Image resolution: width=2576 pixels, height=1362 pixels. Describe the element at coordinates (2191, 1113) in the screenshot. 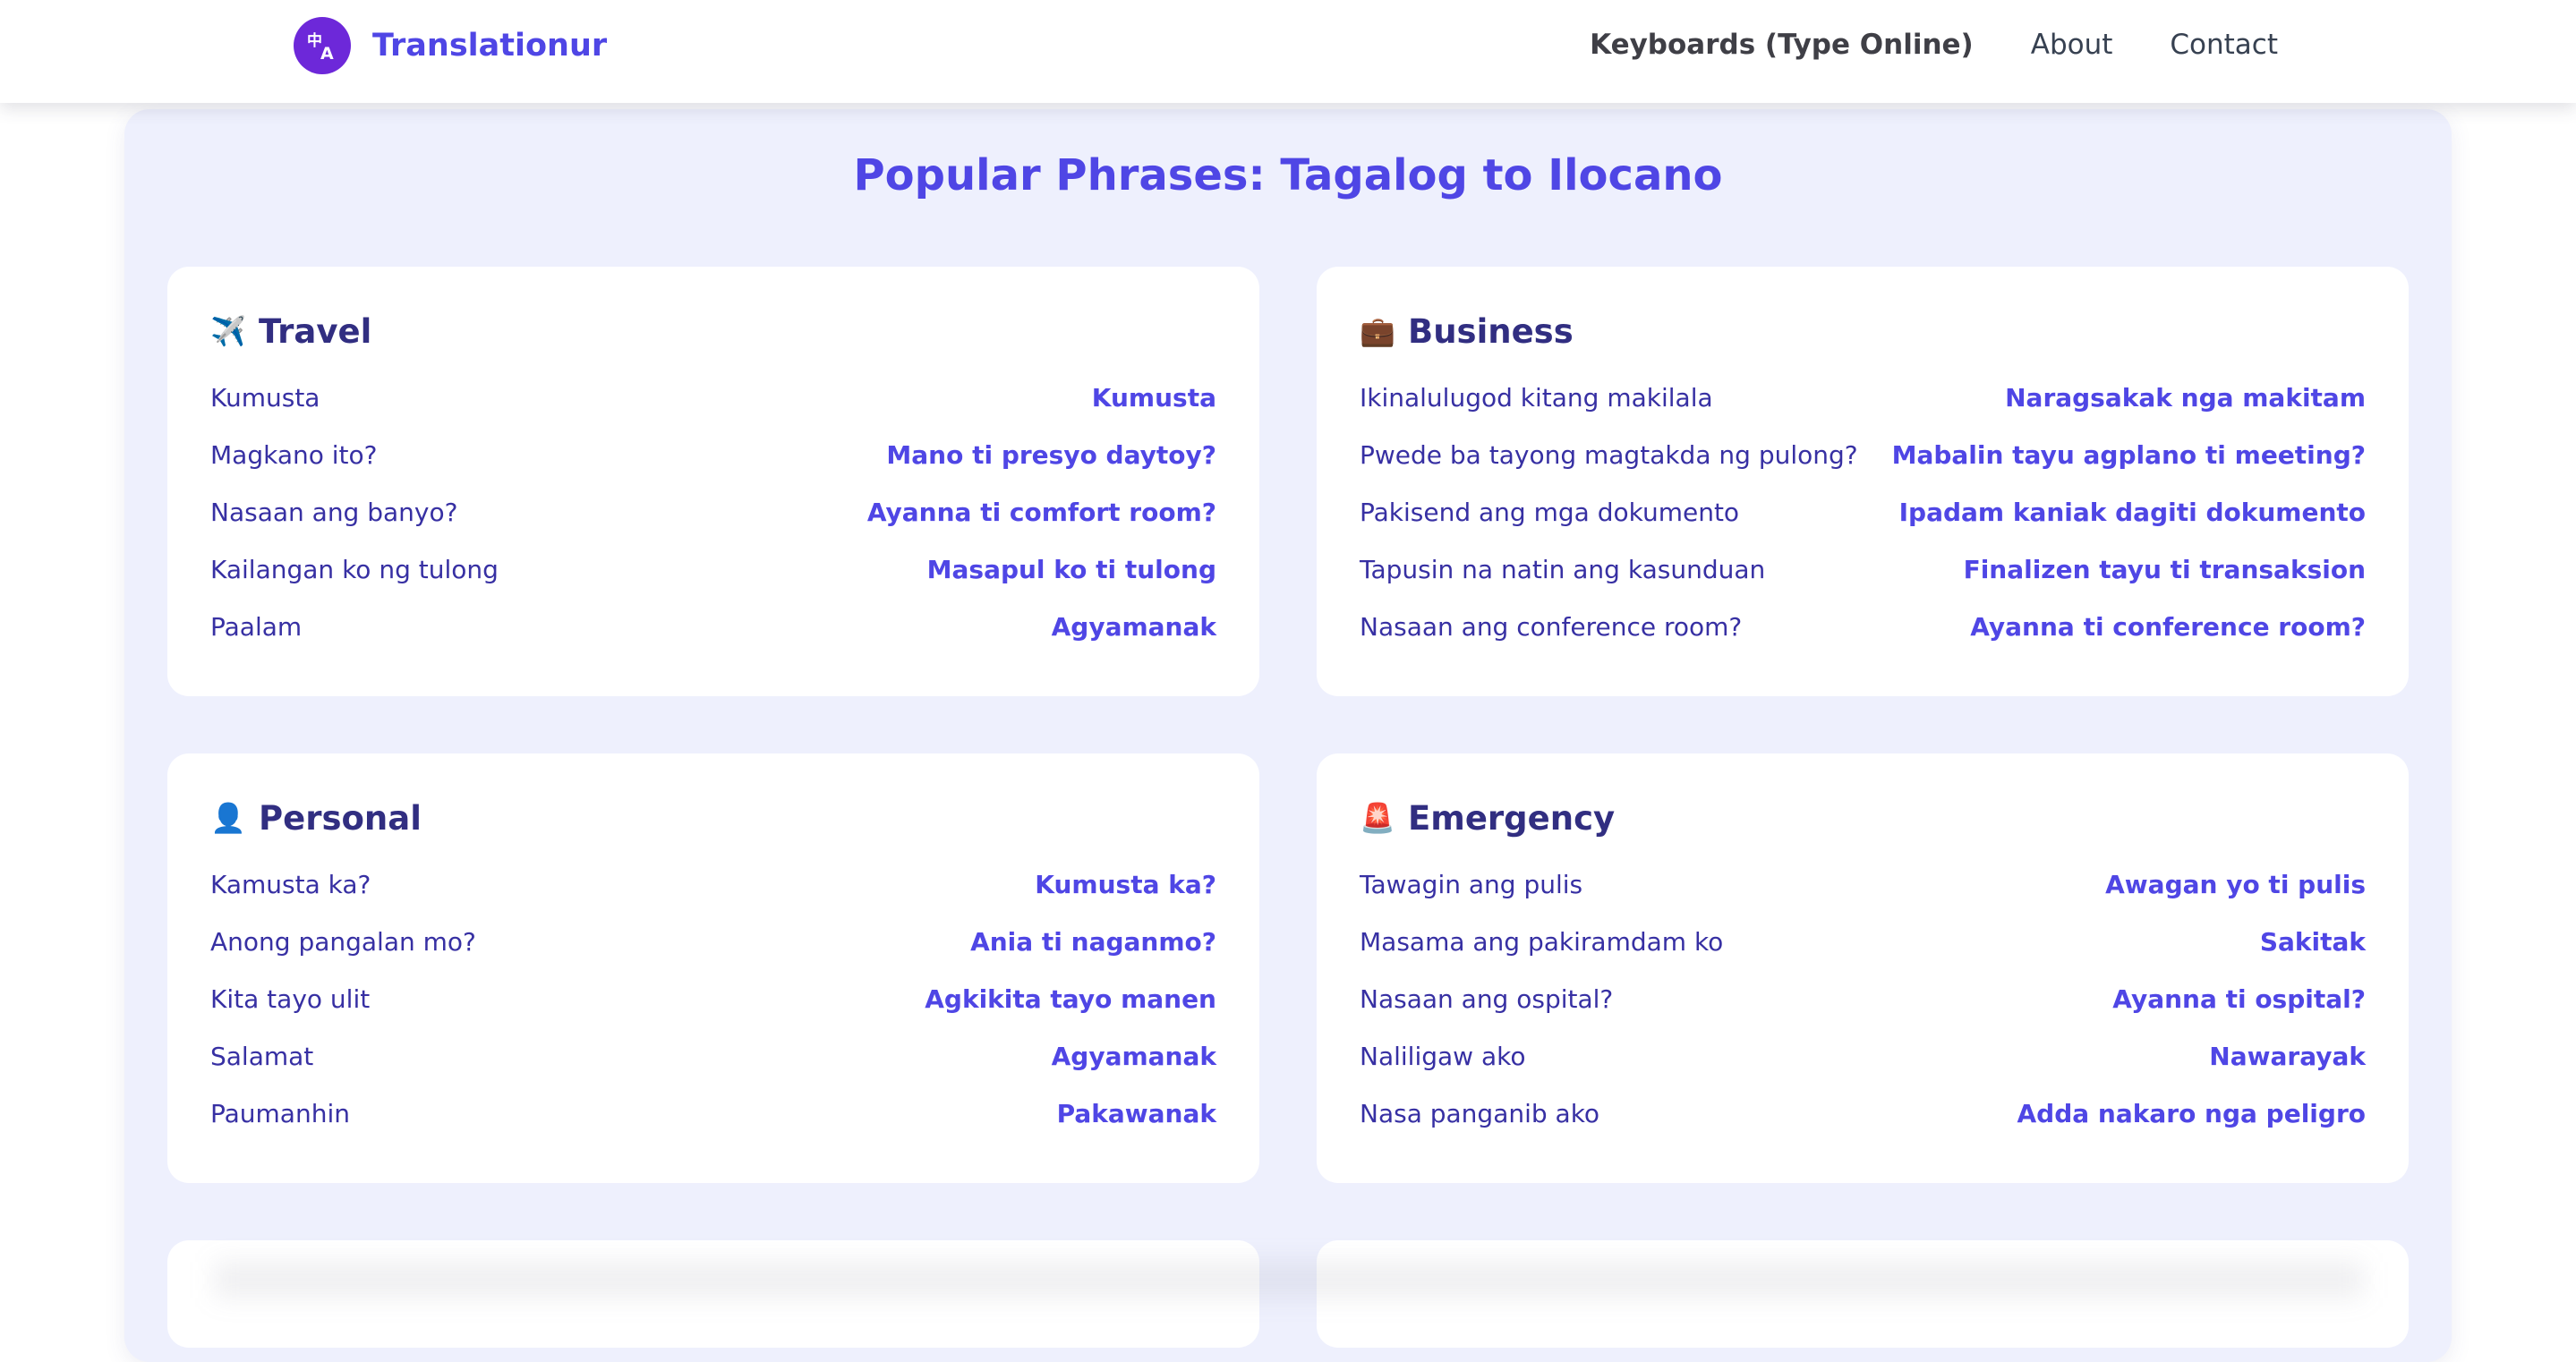

I see `translated-phrase: Adda nakaro nga peligro` at that location.